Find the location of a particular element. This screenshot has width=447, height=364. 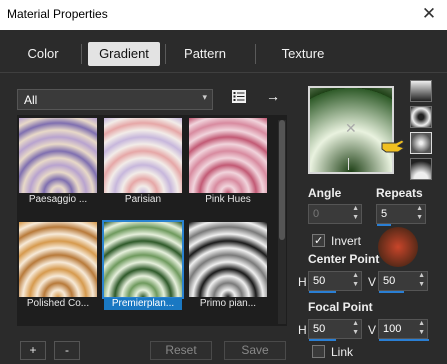

center-h-label: H is located at coordinates (302, 282).